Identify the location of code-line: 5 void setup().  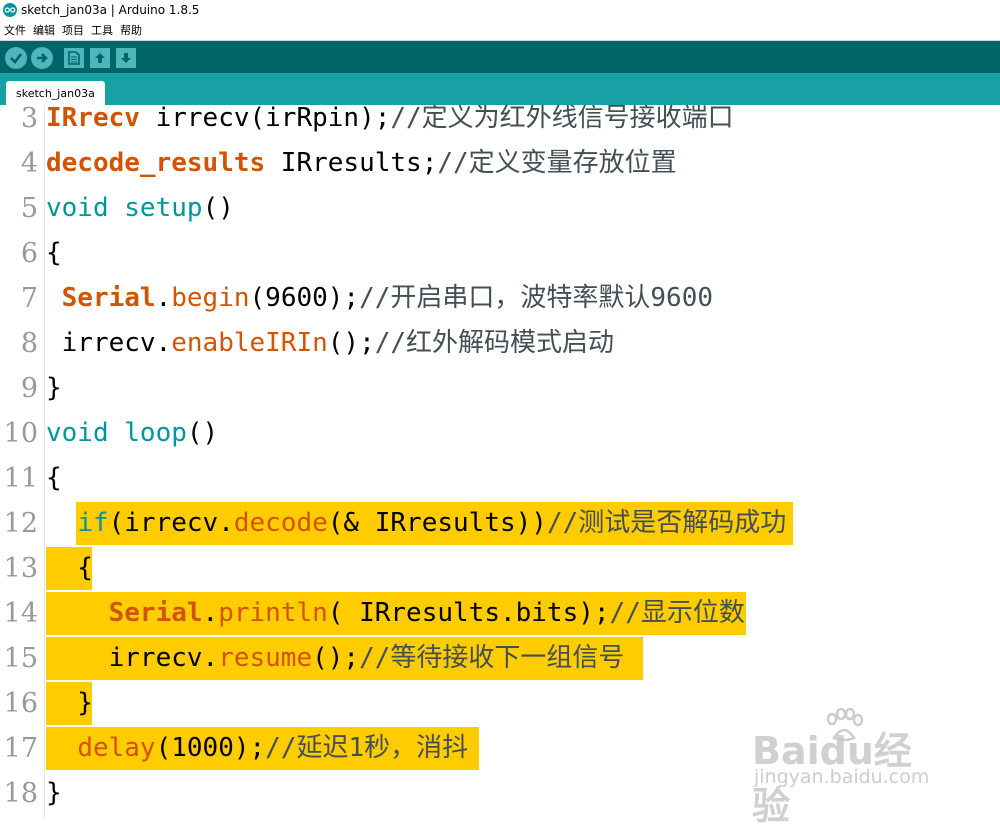
(500, 208).